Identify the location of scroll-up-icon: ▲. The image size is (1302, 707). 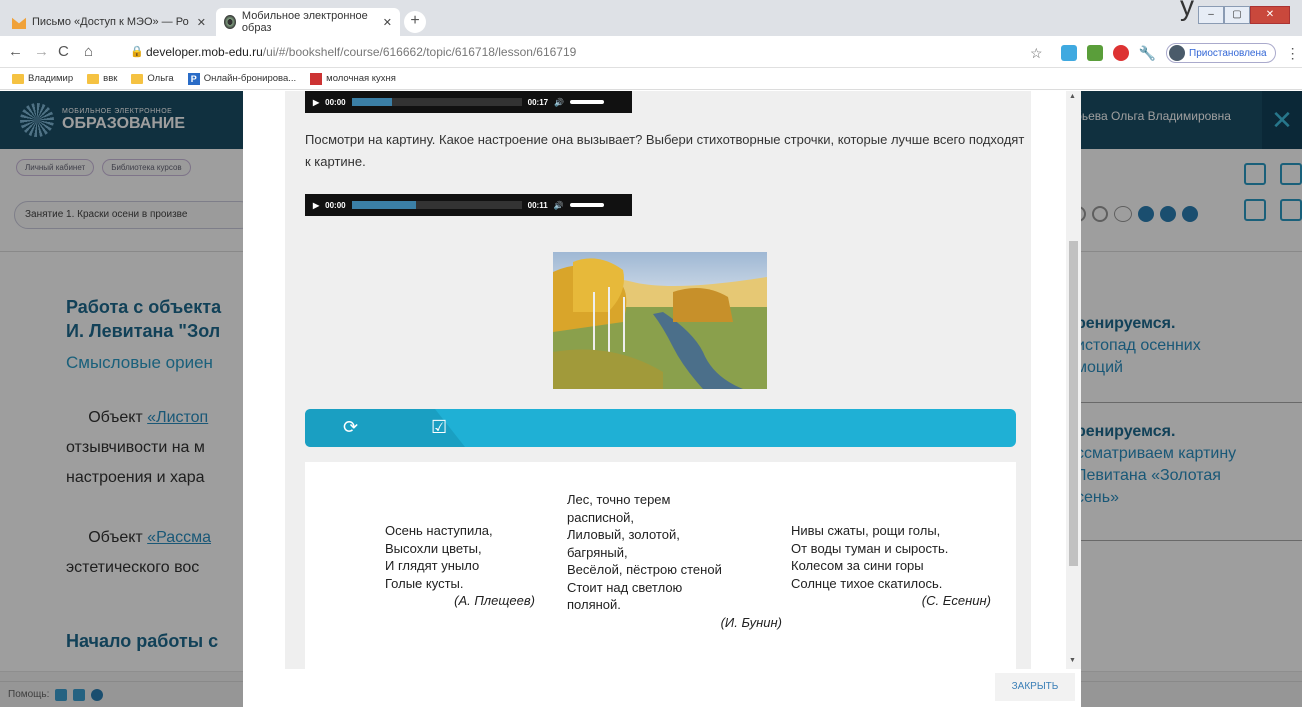
(1072, 96).